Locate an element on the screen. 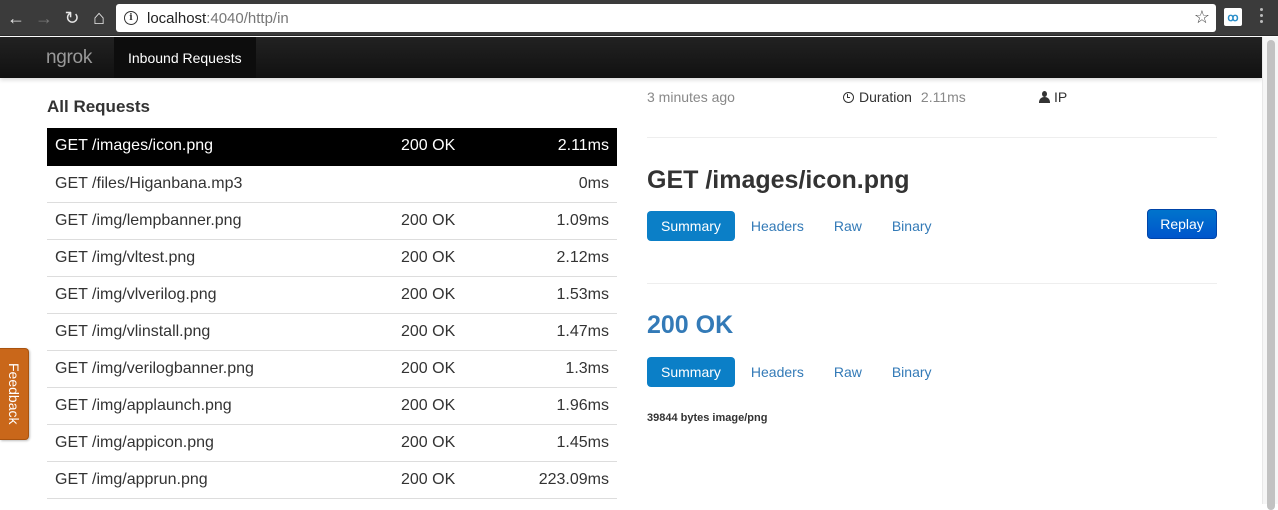 This screenshot has width=1278, height=510. user-icon is located at coordinates (1044, 97).